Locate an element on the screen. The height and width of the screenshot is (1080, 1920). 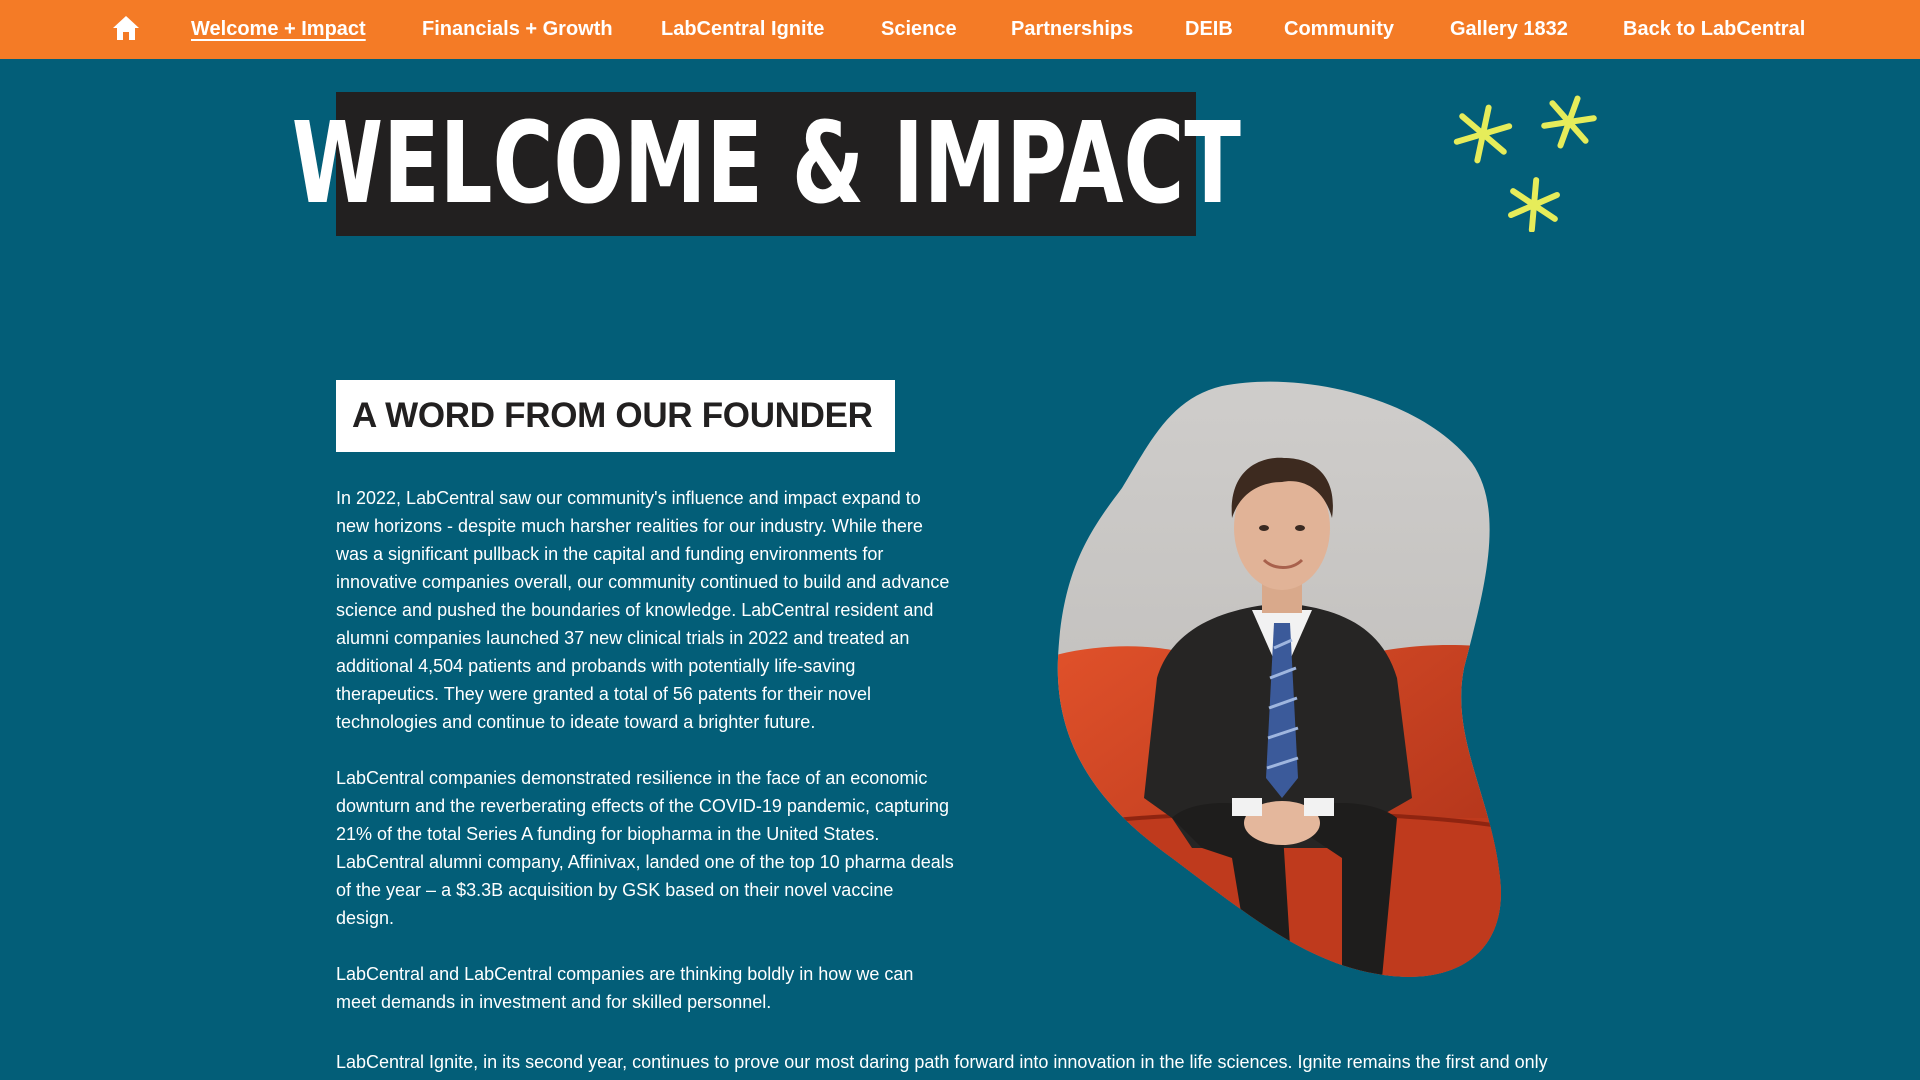
nav-item-deib: DEIB is located at coordinates (1209, 29).